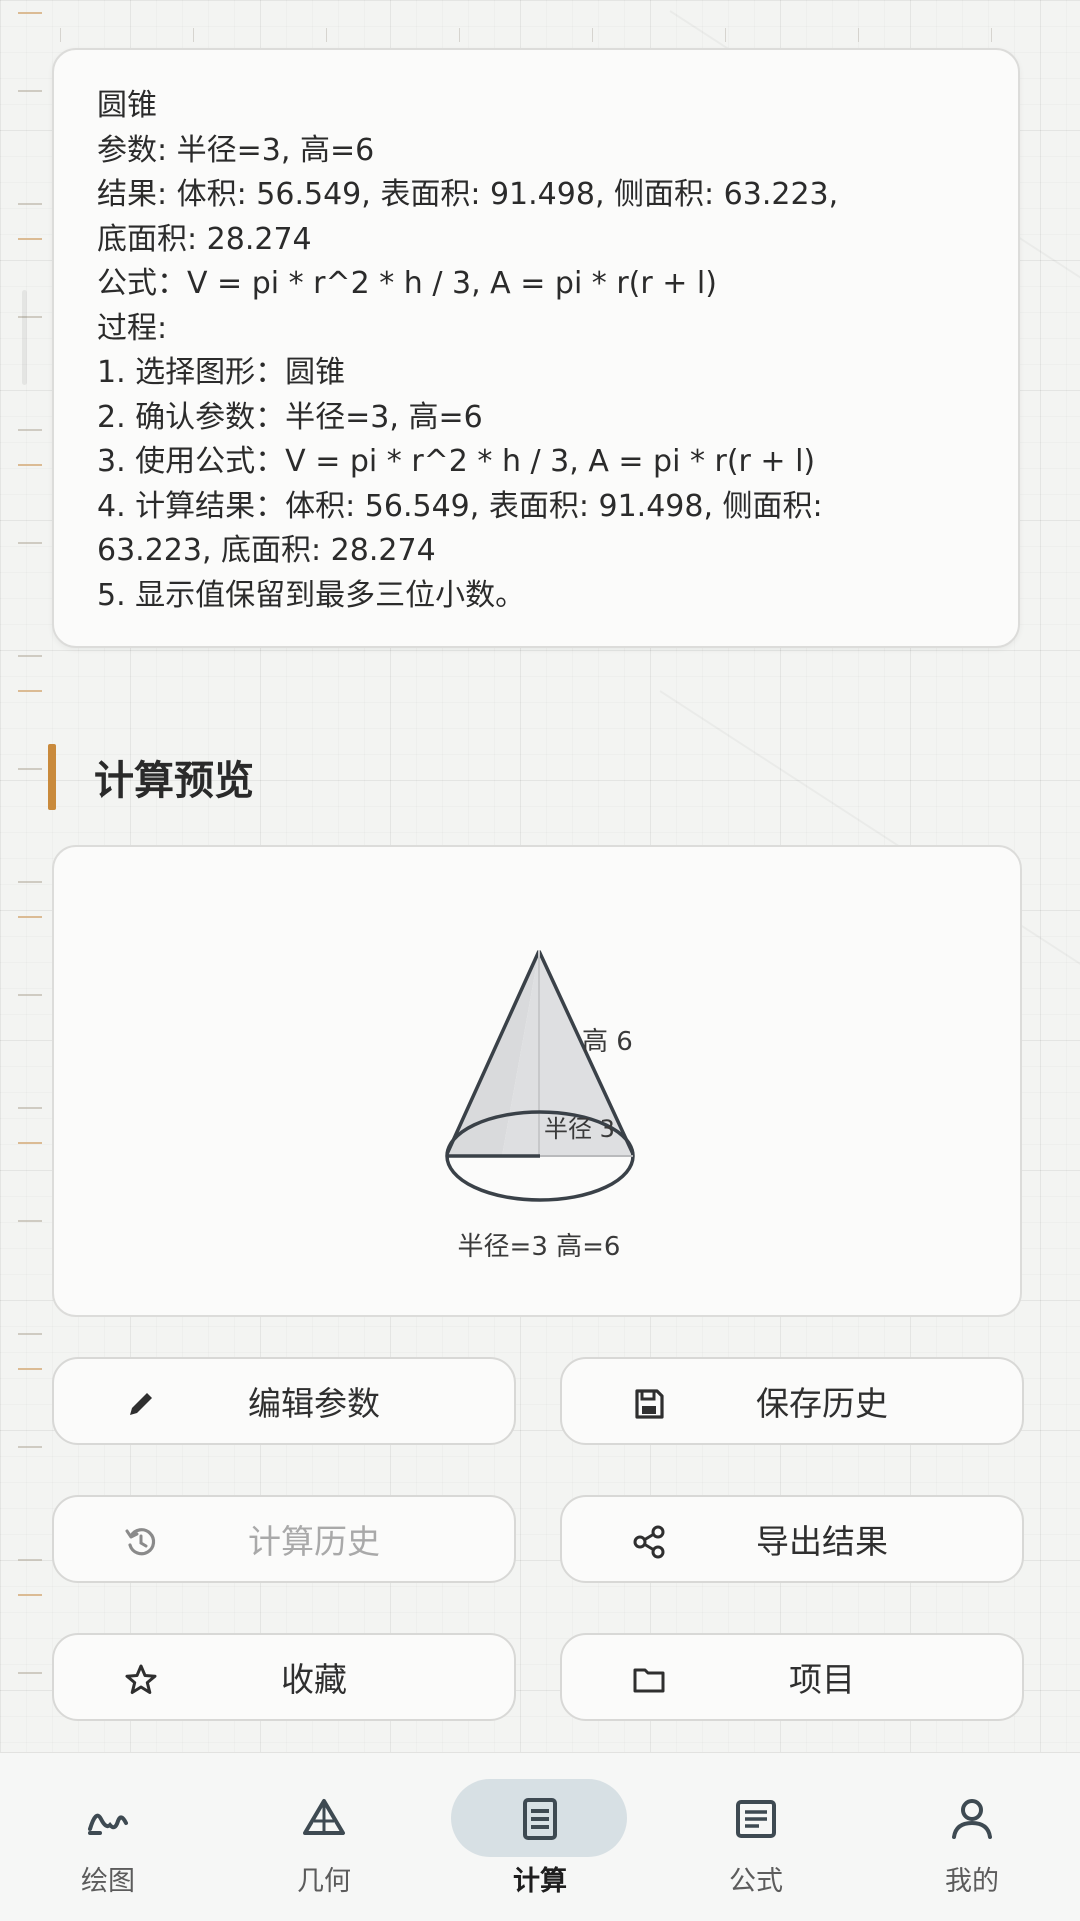 Image resolution: width=1080 pixels, height=1921 pixels. What do you see at coordinates (324, 1881) in the screenshot?
I see `nav-label-geometry: 几何` at bounding box center [324, 1881].